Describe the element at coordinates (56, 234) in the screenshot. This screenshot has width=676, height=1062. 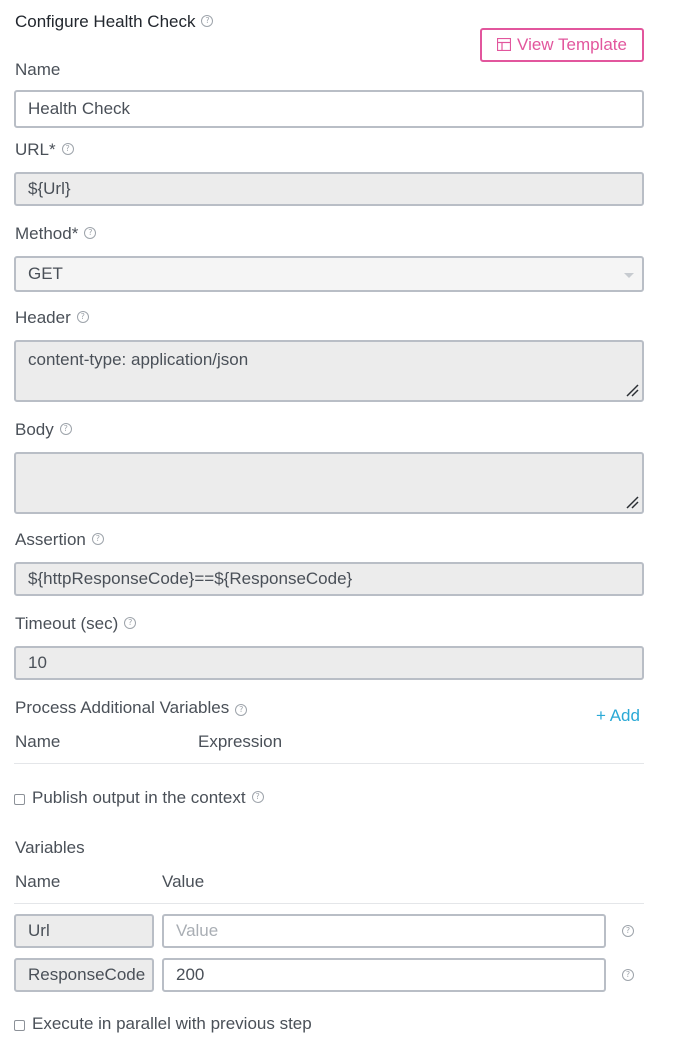
I see `method-label: Method*?` at that location.